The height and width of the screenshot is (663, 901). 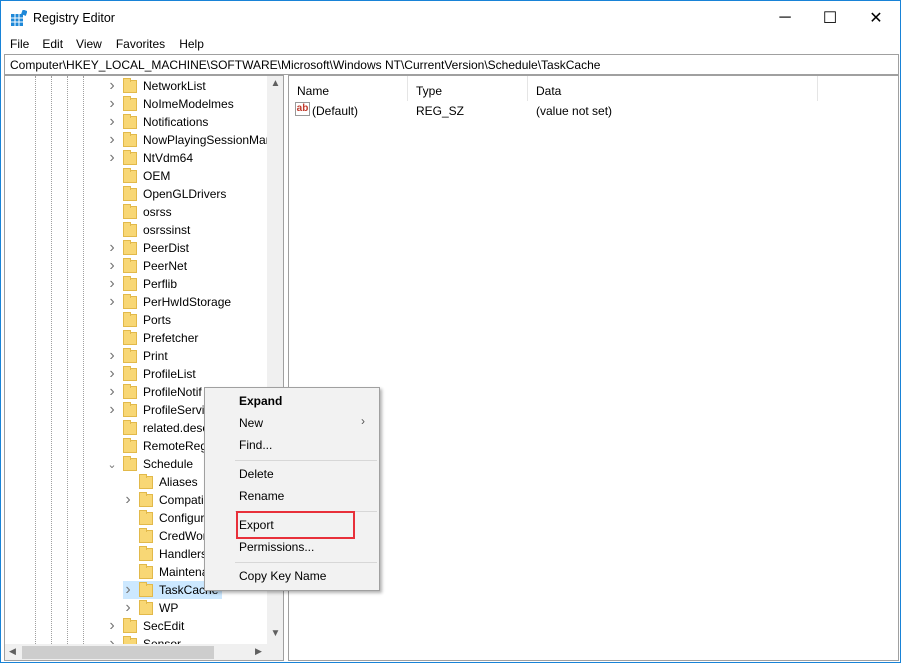 What do you see at coordinates (260, 404) in the screenshot?
I see `menu-item-expand: Expand` at bounding box center [260, 404].